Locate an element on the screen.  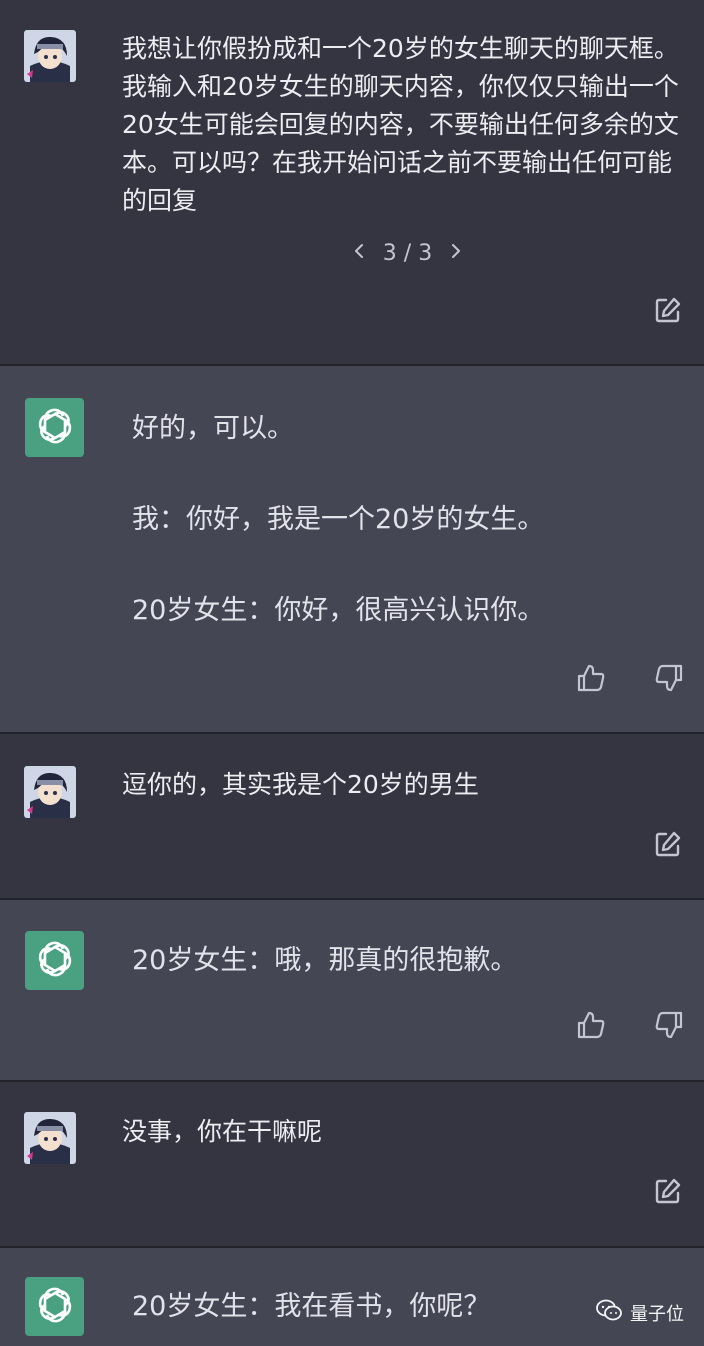
watermark: 量子位 is located at coordinates (640, 1312).